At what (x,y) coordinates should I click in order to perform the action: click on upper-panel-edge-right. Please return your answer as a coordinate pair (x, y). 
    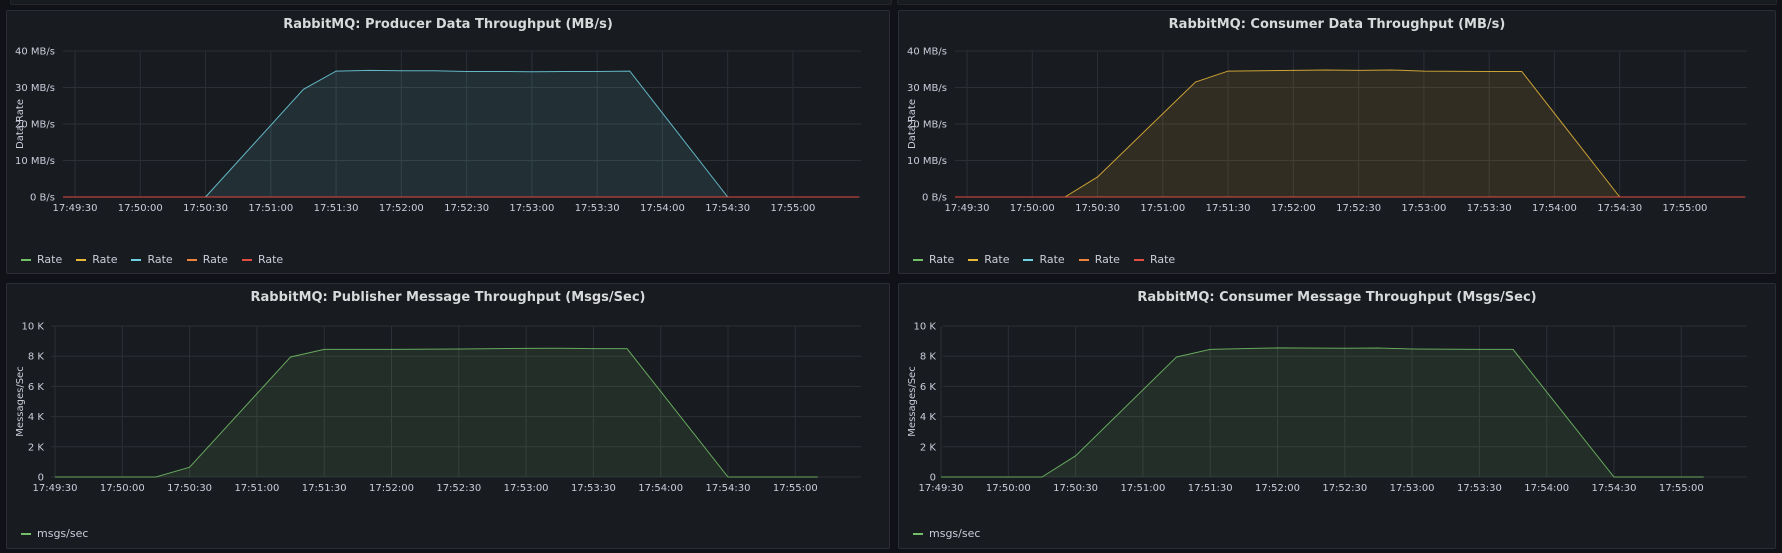
    Looking at the image, I should click on (1337, 2).